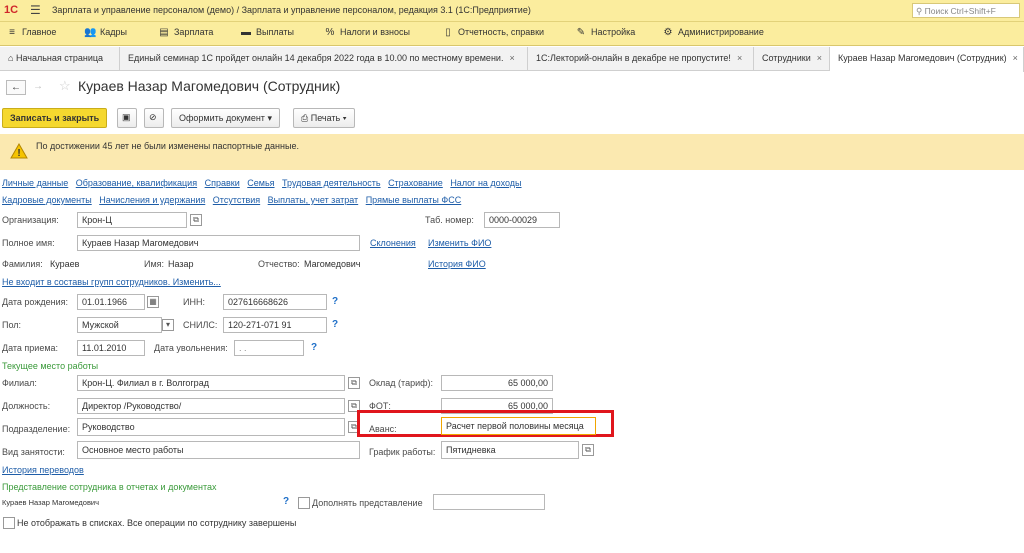  What do you see at coordinates (305, 118) in the screenshot?
I see `printer-icon: ⎙` at bounding box center [305, 118].